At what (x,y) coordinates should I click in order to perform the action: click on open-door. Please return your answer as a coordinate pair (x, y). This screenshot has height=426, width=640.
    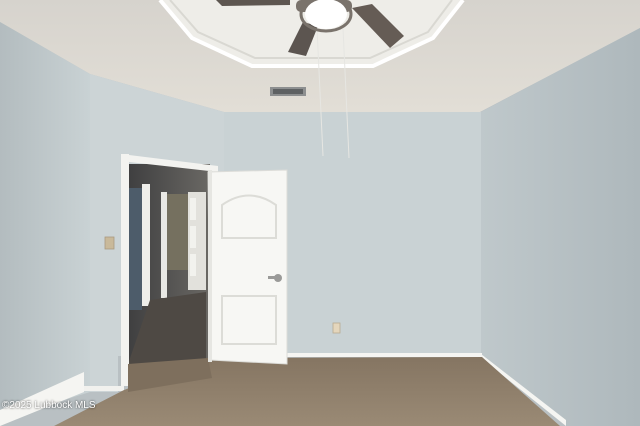
    Looking at the image, I should click on (247, 267).